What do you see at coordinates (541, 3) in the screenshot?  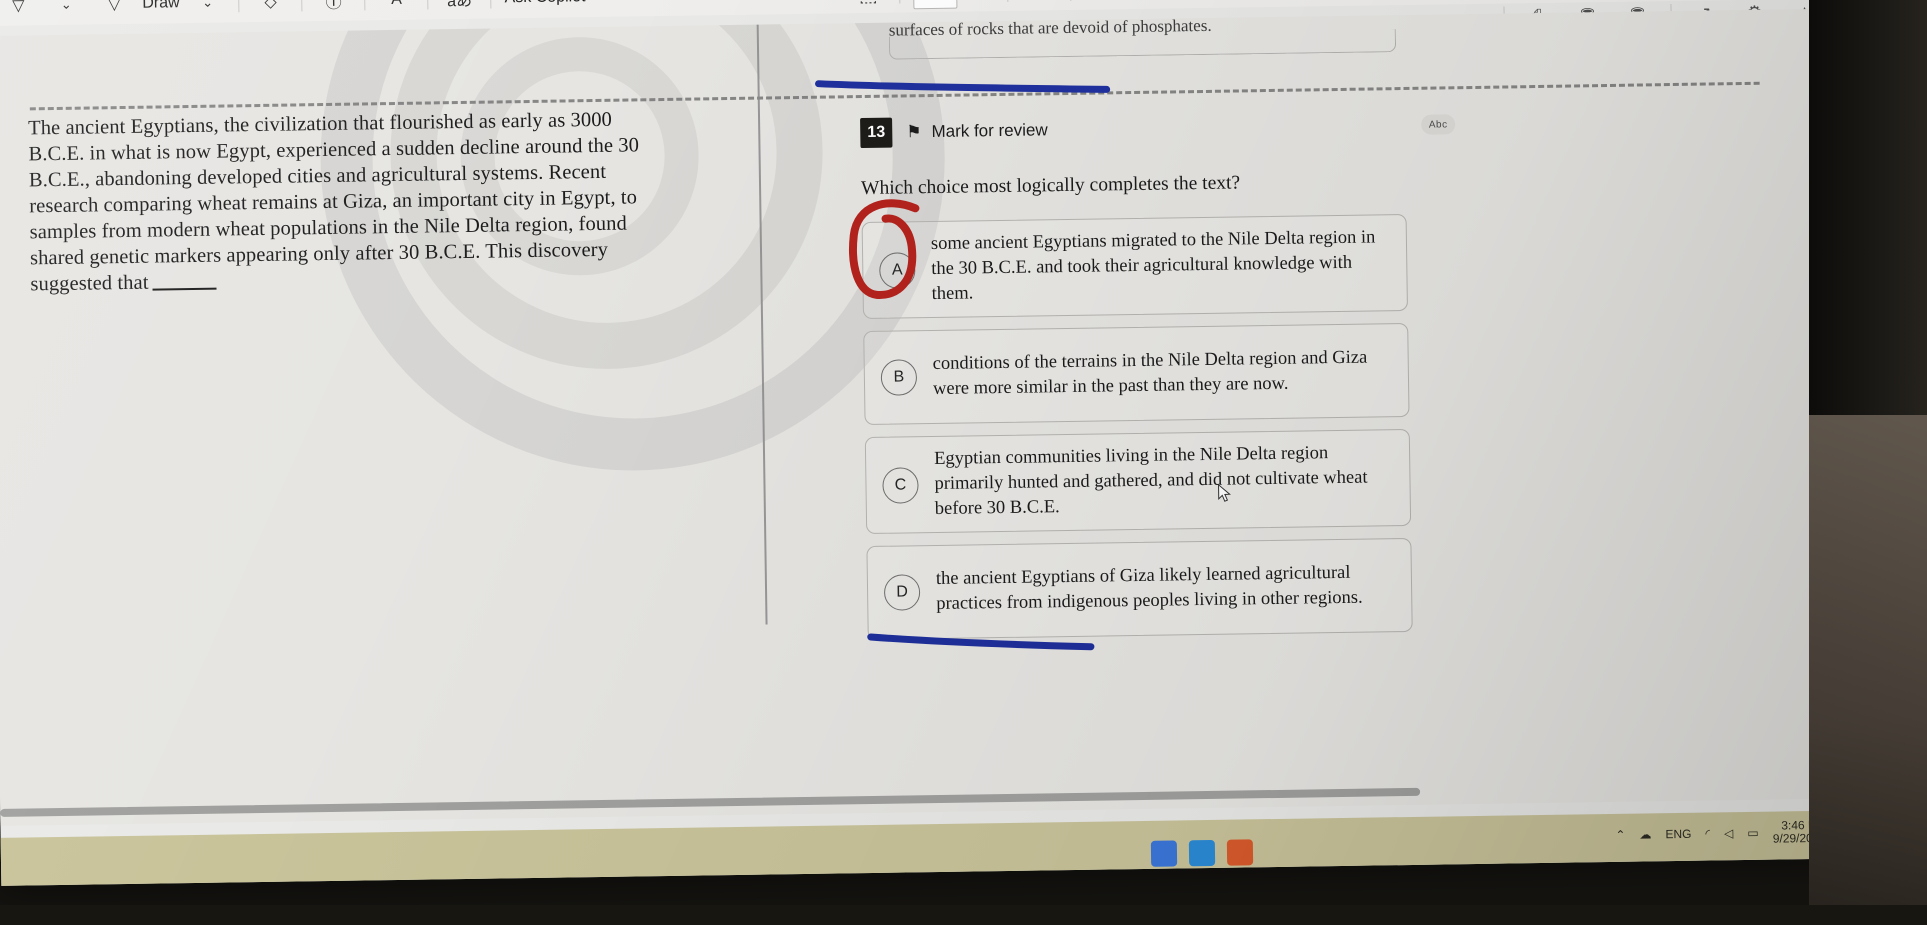 I see `ask-copilot-button: Ask Copilot` at bounding box center [541, 3].